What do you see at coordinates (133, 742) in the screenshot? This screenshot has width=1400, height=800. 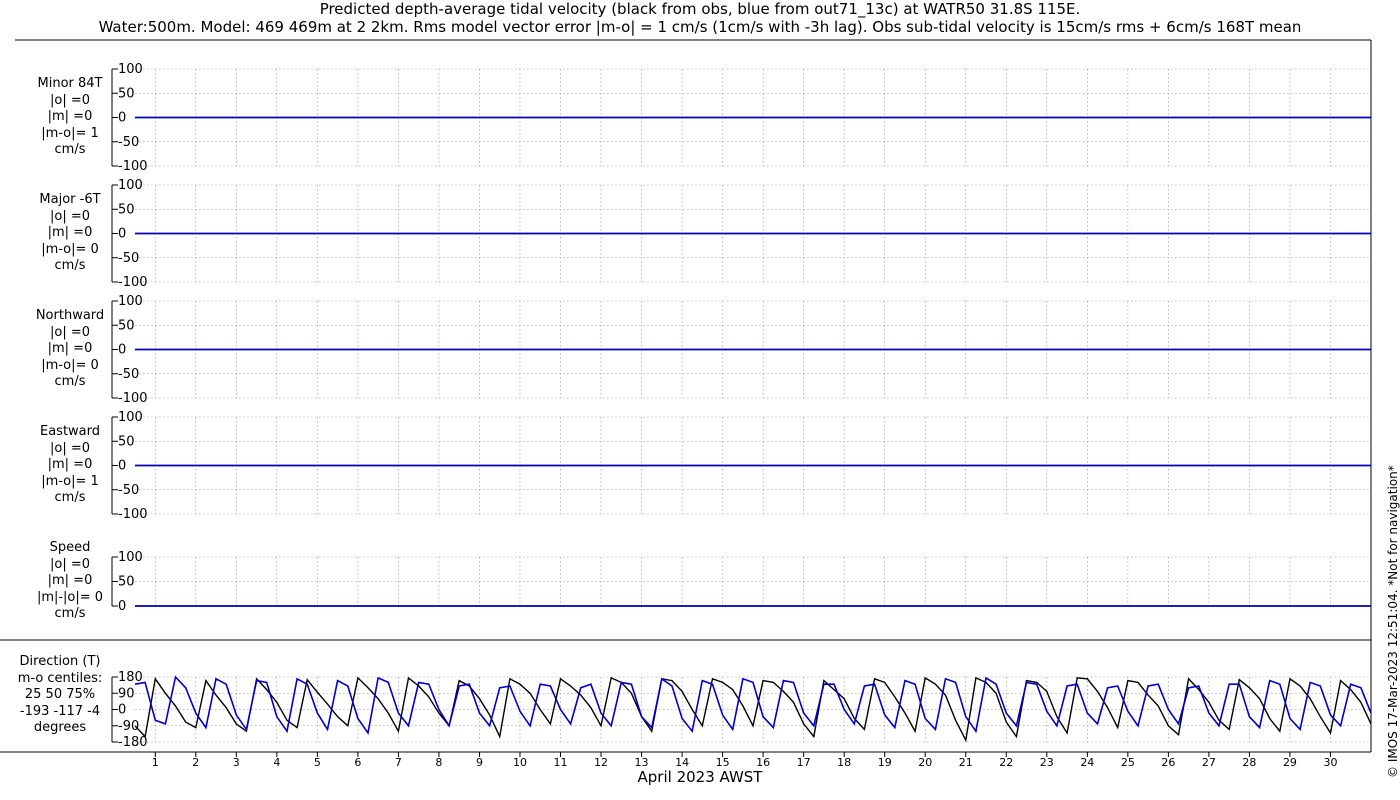 I see `y-tick-label: -180` at bounding box center [133, 742].